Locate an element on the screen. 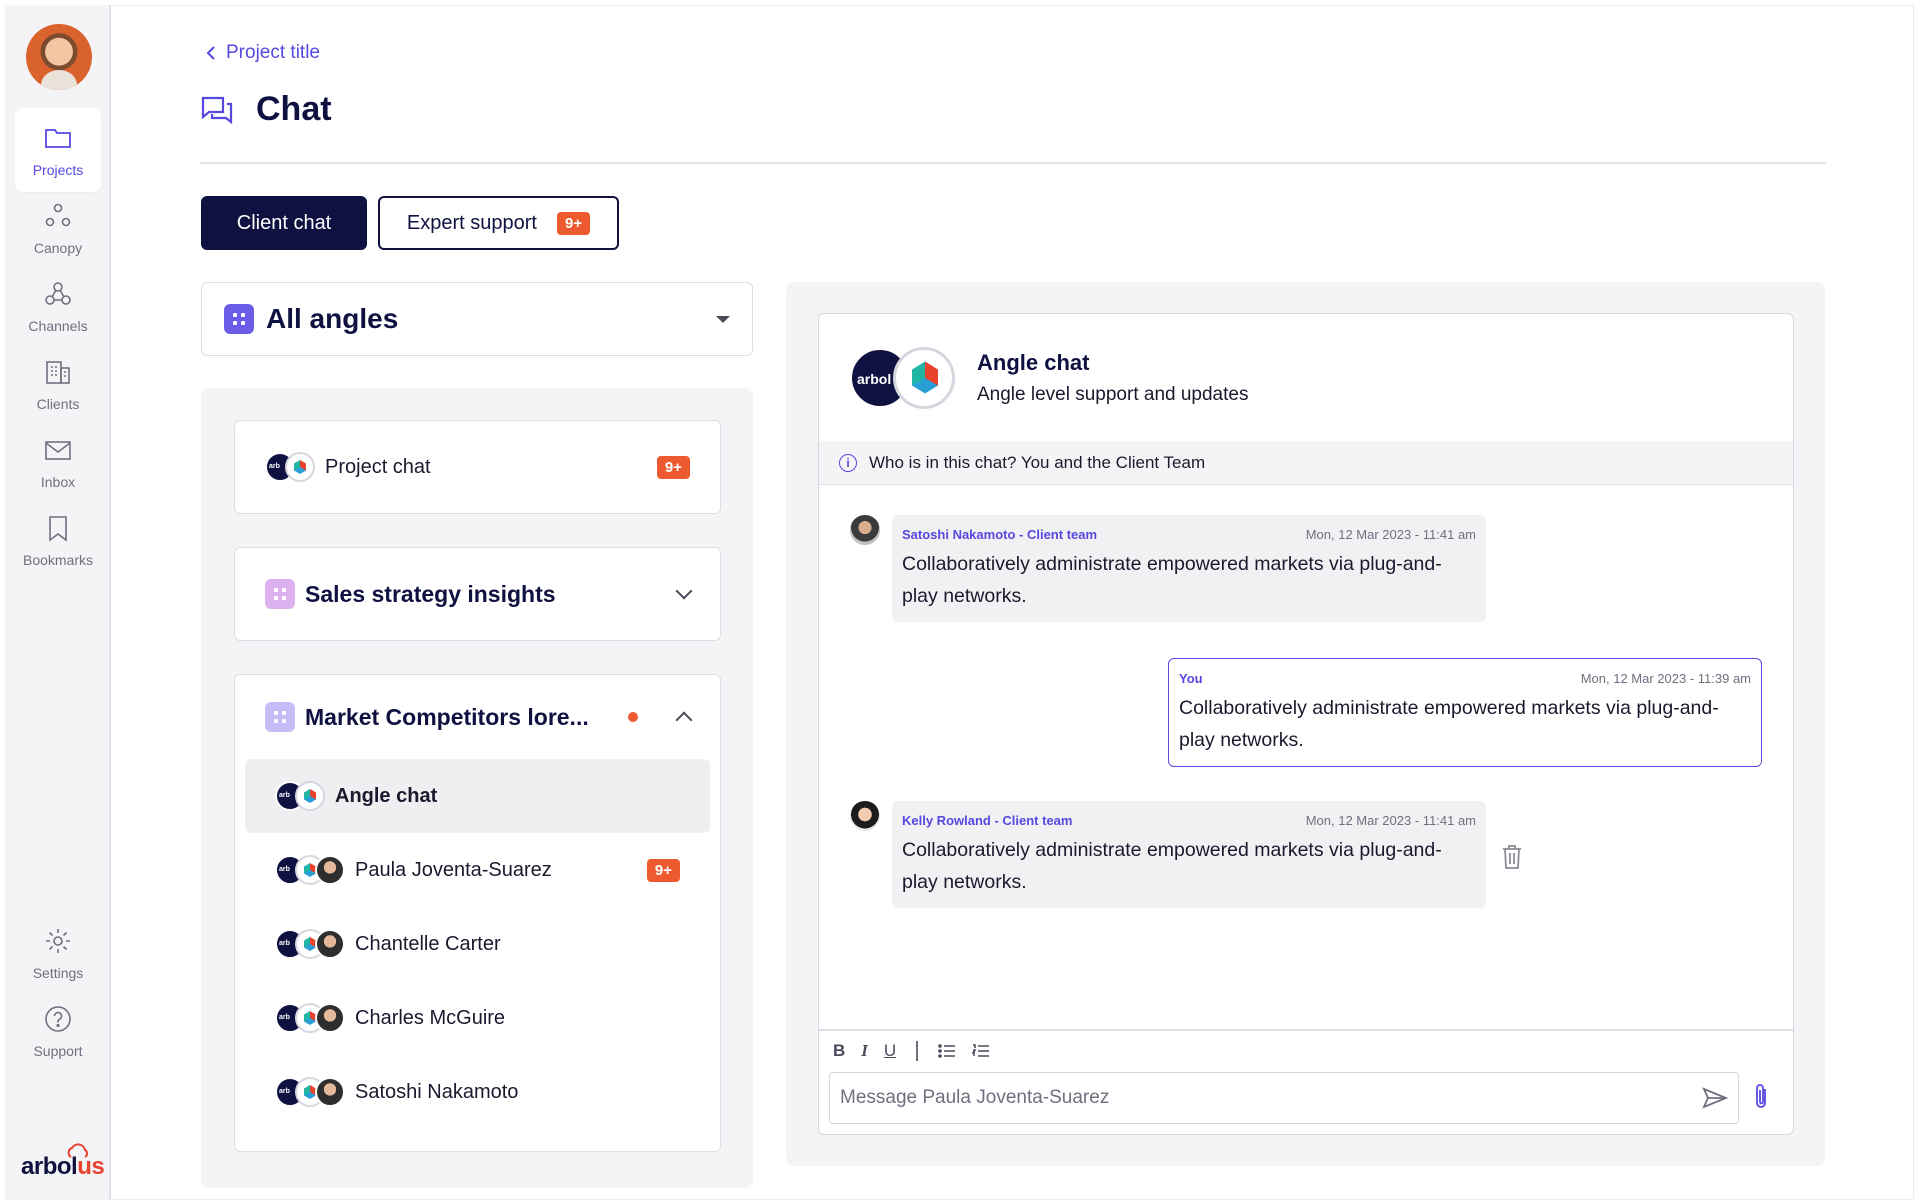 This screenshot has width=1920, height=1204. user-avatar is located at coordinates (59, 57).